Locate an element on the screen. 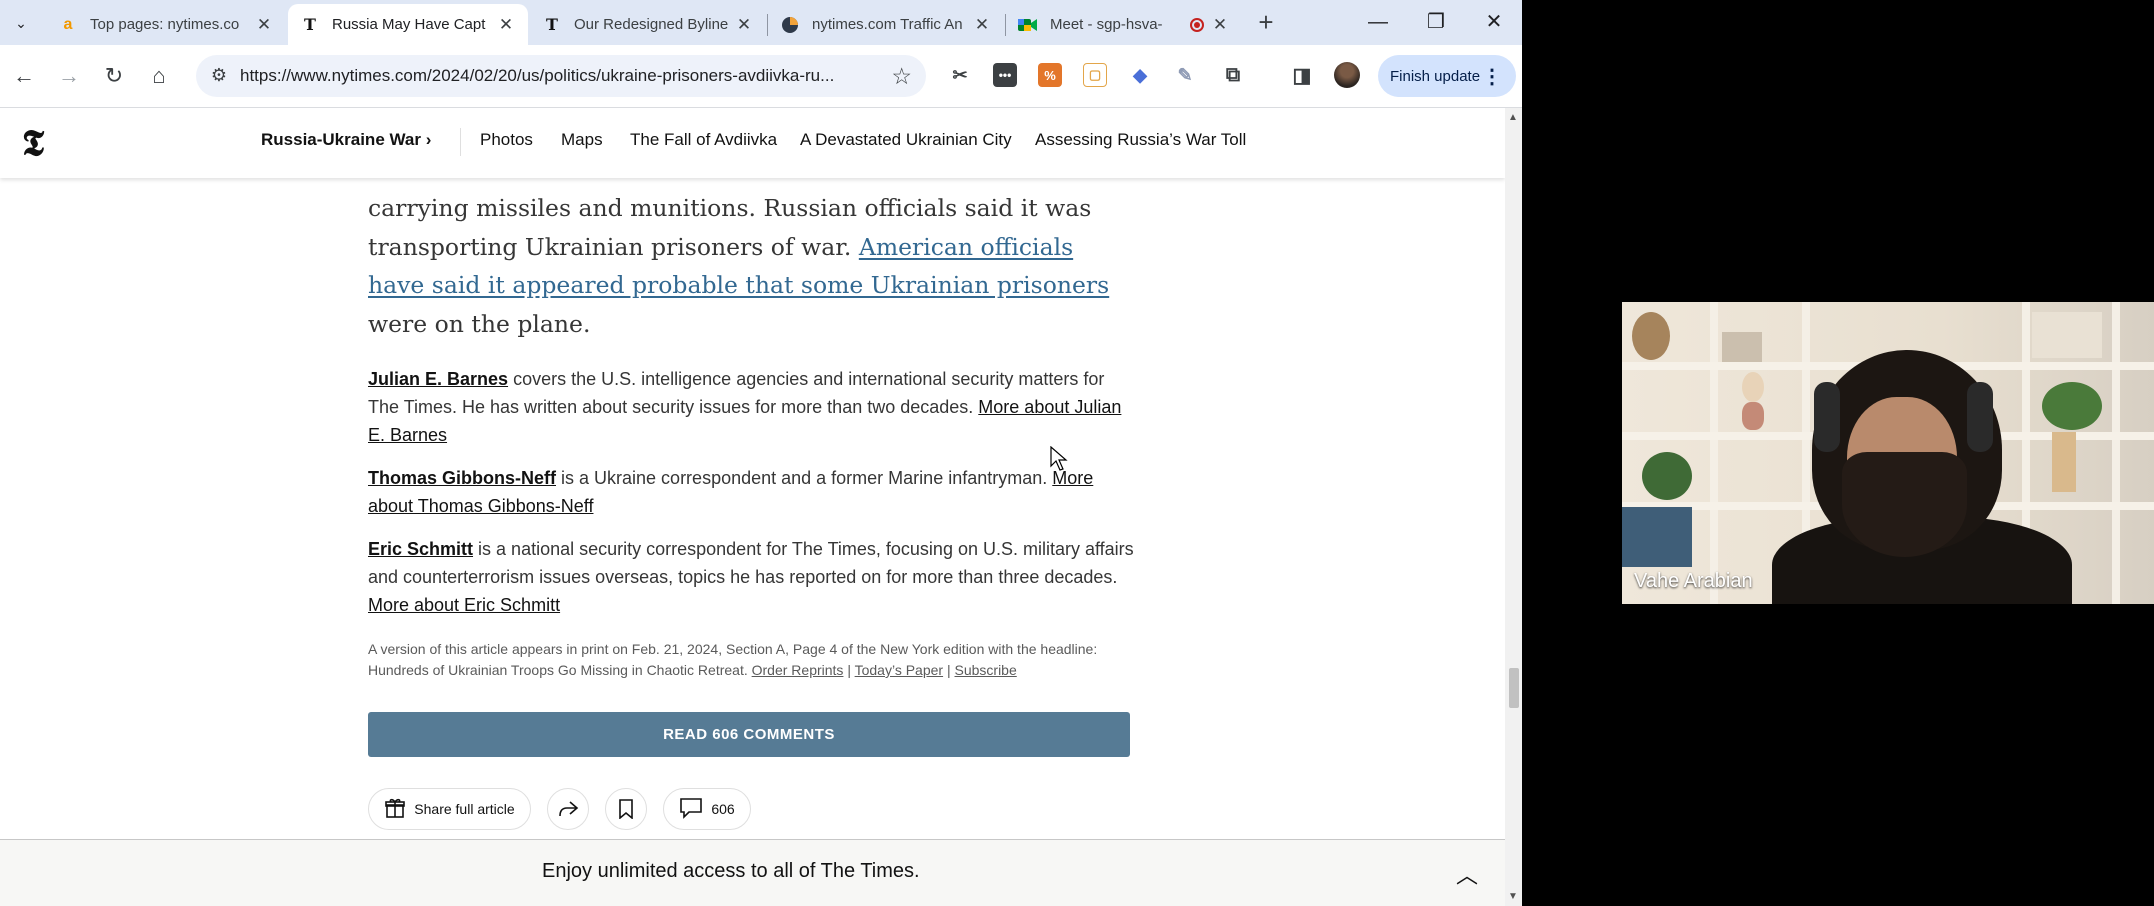  author-name-link: Thomas Gibbons-Neff is located at coordinates (462, 478).